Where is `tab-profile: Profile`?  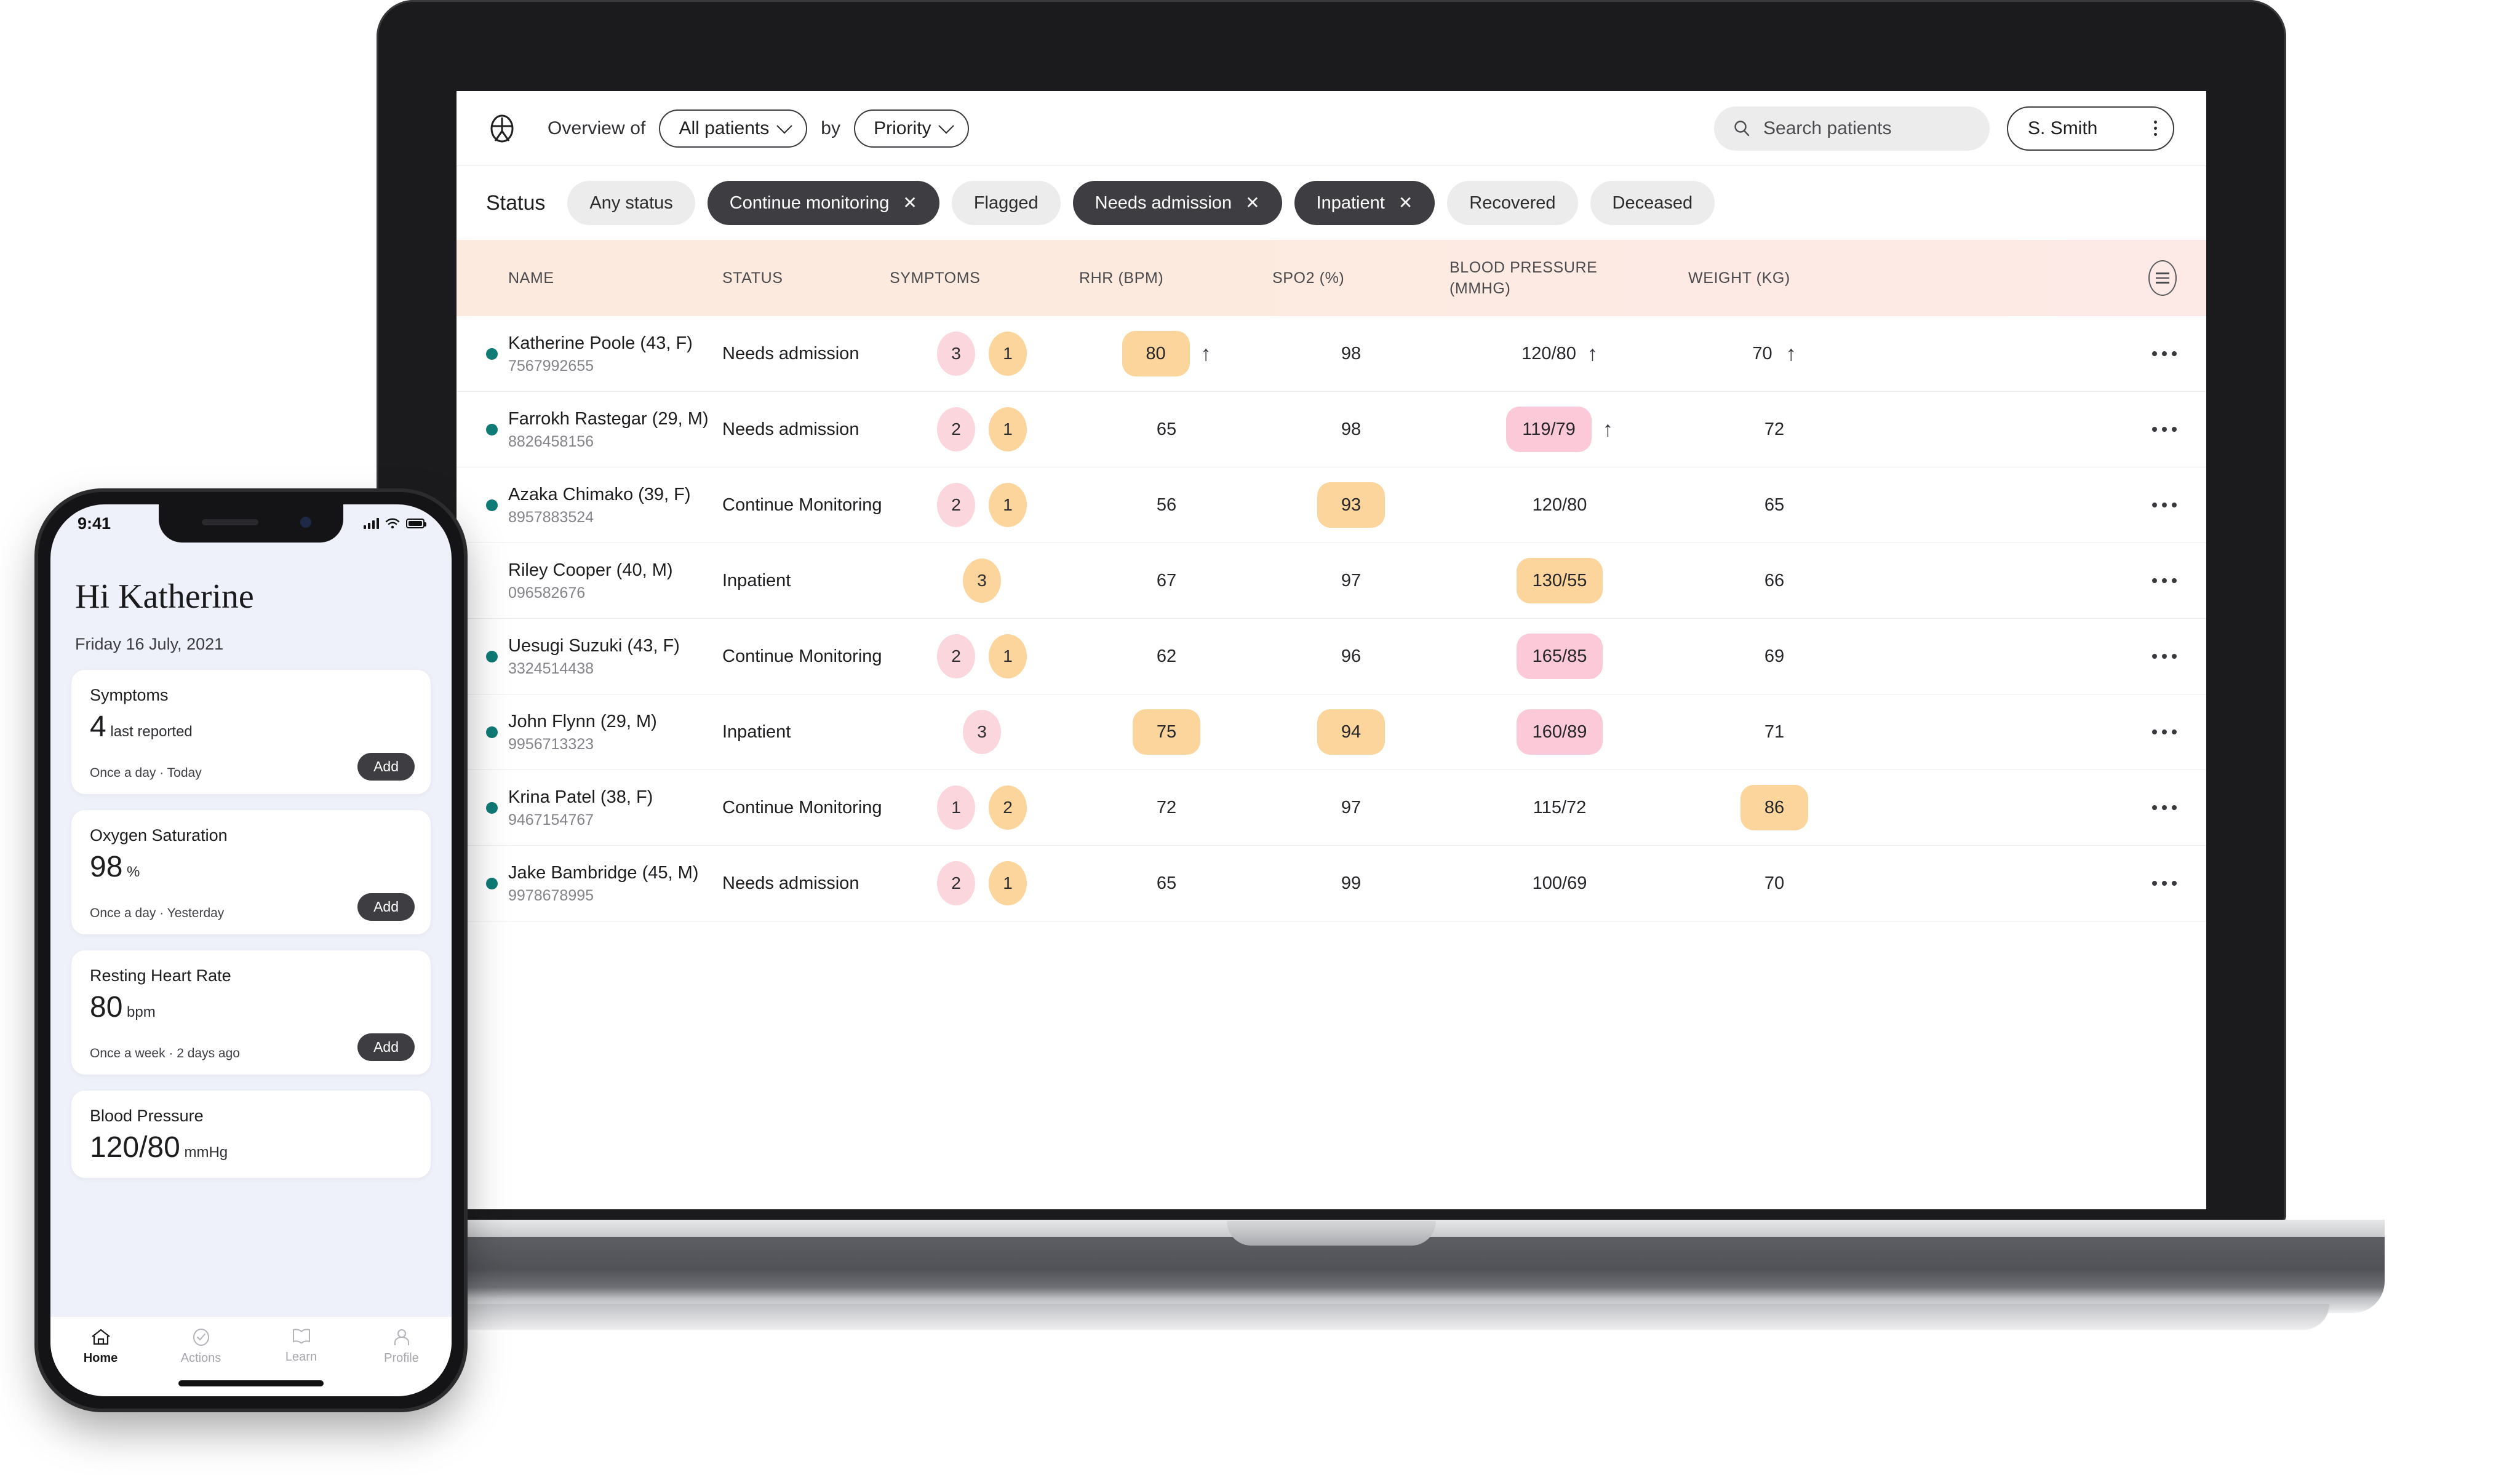 tab-profile: Profile is located at coordinates (401, 1347).